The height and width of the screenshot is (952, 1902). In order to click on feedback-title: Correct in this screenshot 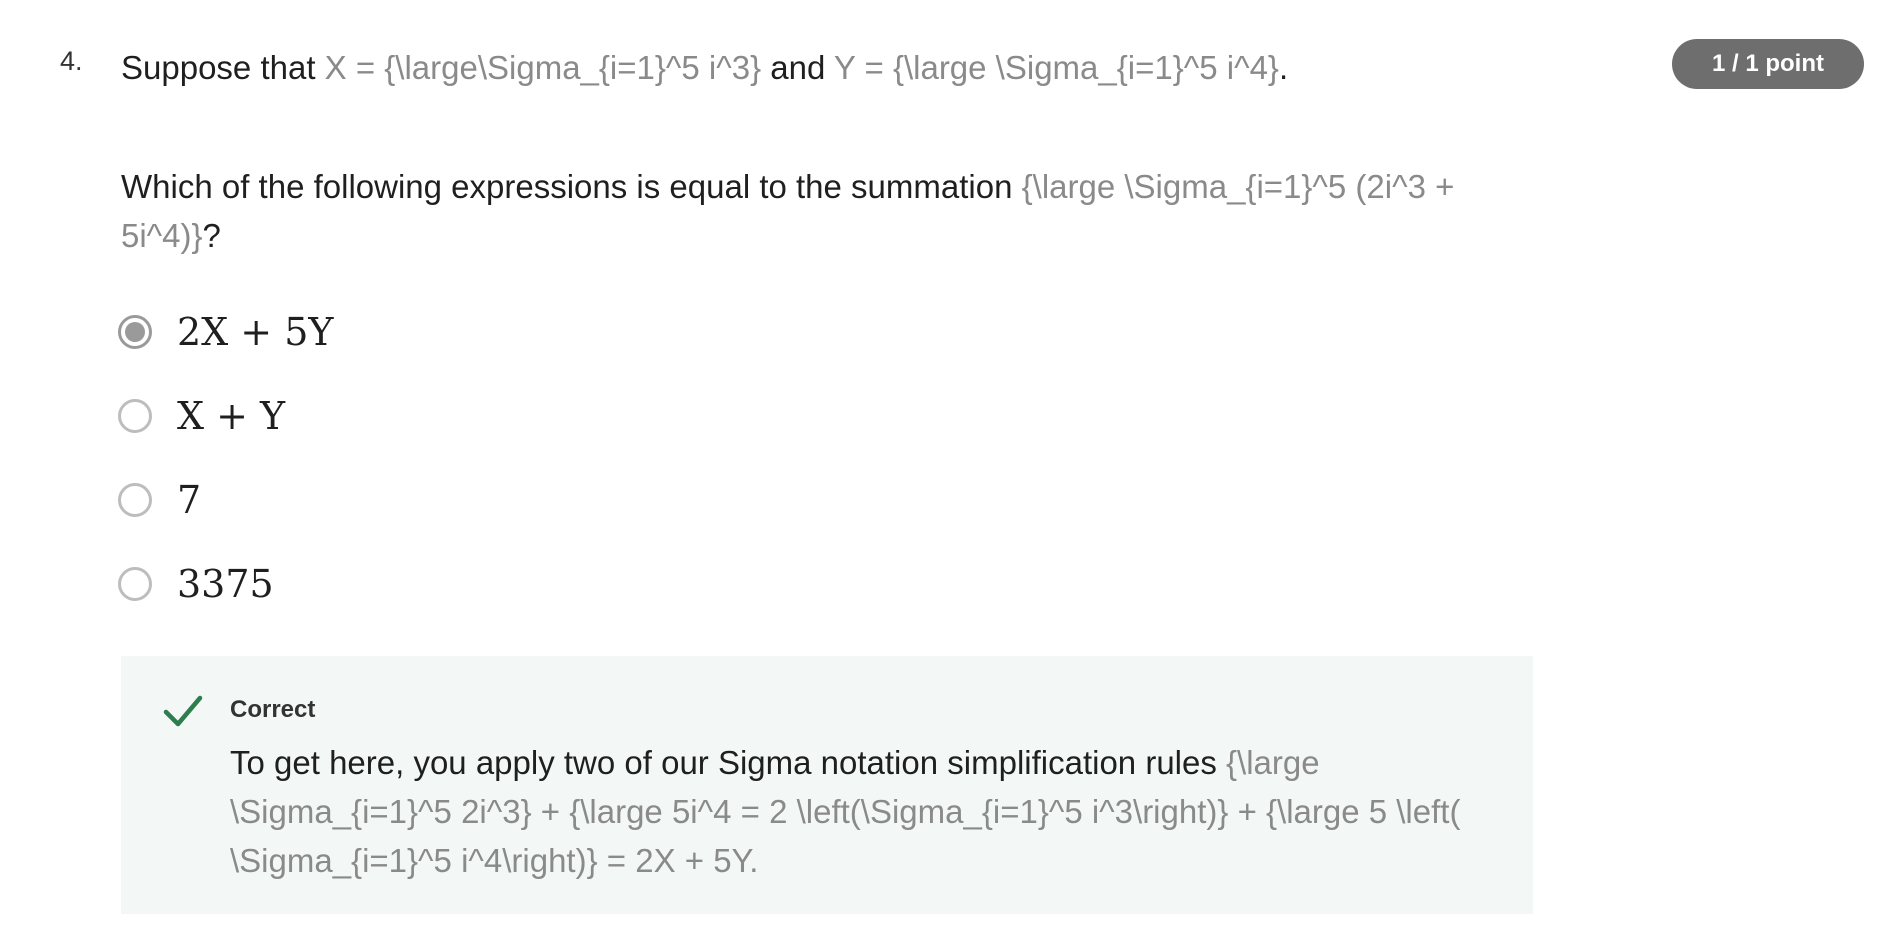, I will do `click(273, 709)`.